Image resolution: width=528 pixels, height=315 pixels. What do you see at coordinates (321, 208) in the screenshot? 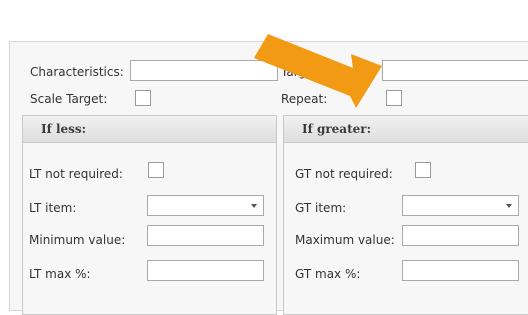
I see `gt-item-label: GT item:` at bounding box center [321, 208].